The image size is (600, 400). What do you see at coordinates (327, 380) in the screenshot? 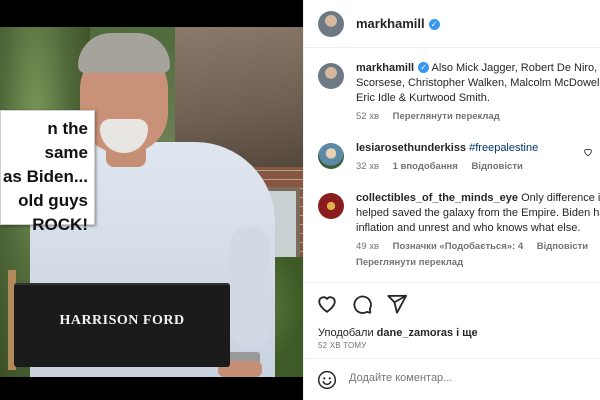
I see `emoji-icon` at bounding box center [327, 380].